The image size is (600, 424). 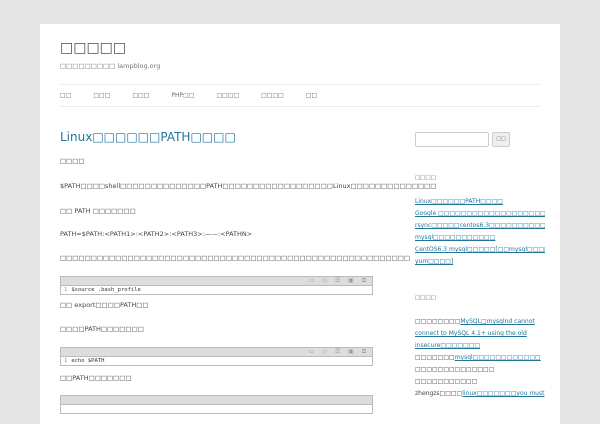 I want to click on comment-author: □□□□□□□□□□□, so click(x=446, y=381).